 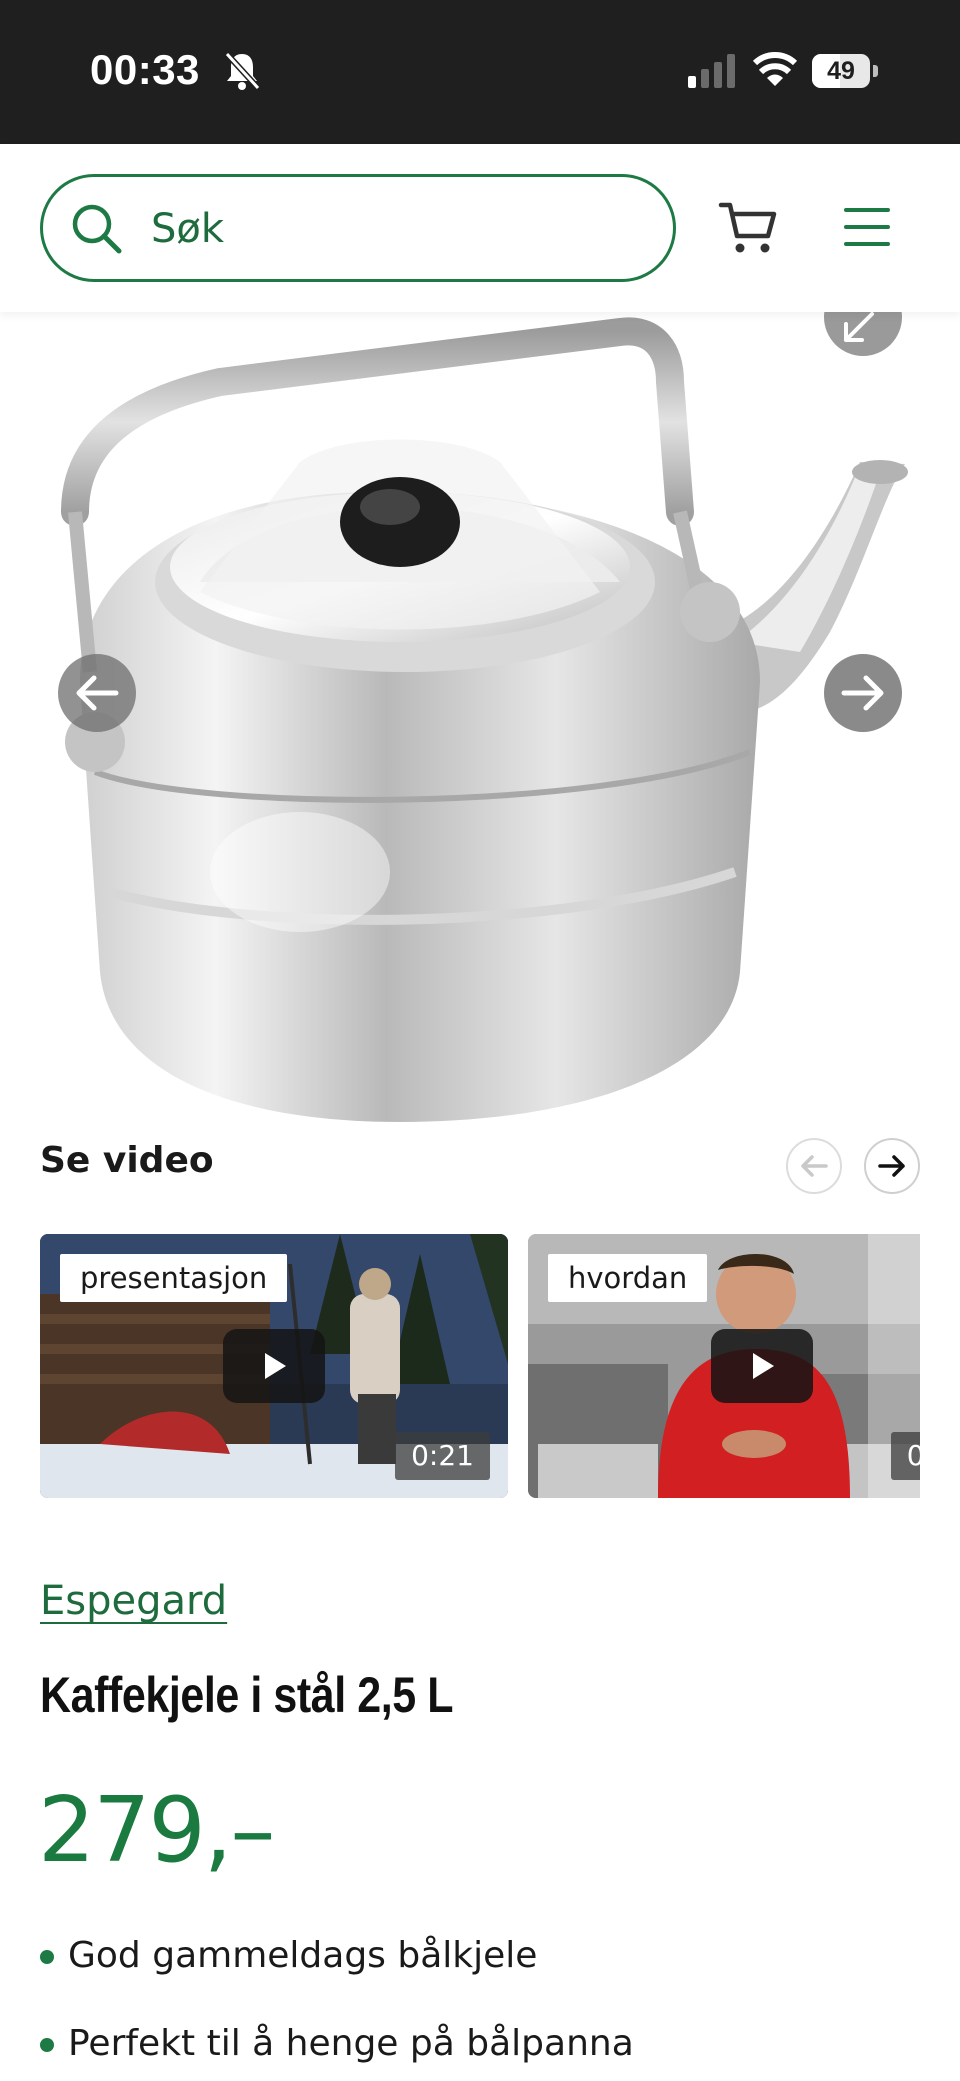 I want to click on gallery-next-button, so click(x=863, y=693).